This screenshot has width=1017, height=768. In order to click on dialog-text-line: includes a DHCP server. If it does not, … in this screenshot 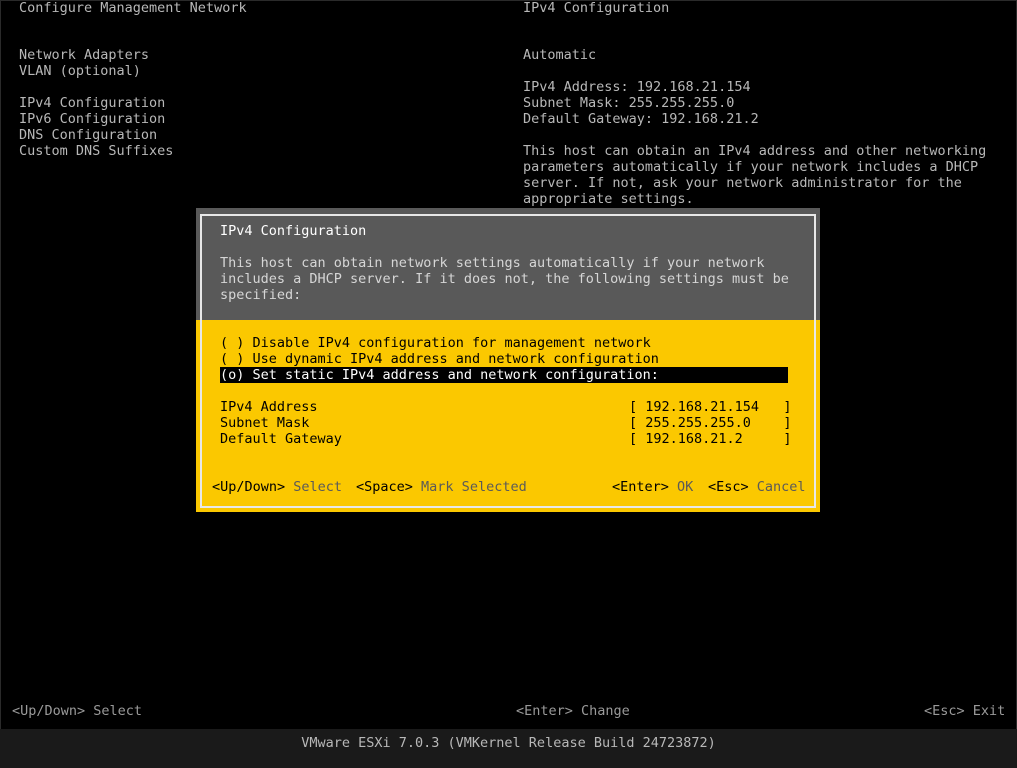, I will do `click(504, 279)`.